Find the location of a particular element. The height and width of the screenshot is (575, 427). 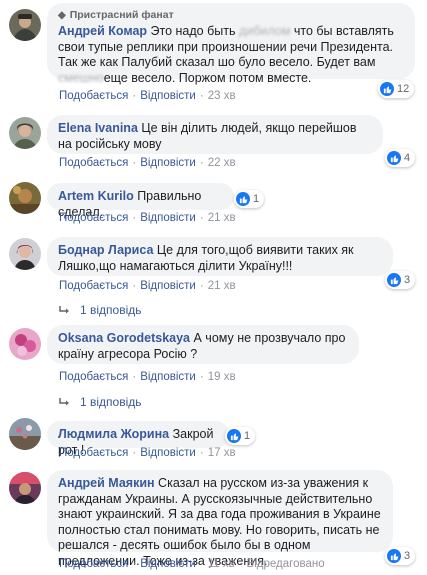

comment-author: Людмила Жорина is located at coordinates (113, 434).